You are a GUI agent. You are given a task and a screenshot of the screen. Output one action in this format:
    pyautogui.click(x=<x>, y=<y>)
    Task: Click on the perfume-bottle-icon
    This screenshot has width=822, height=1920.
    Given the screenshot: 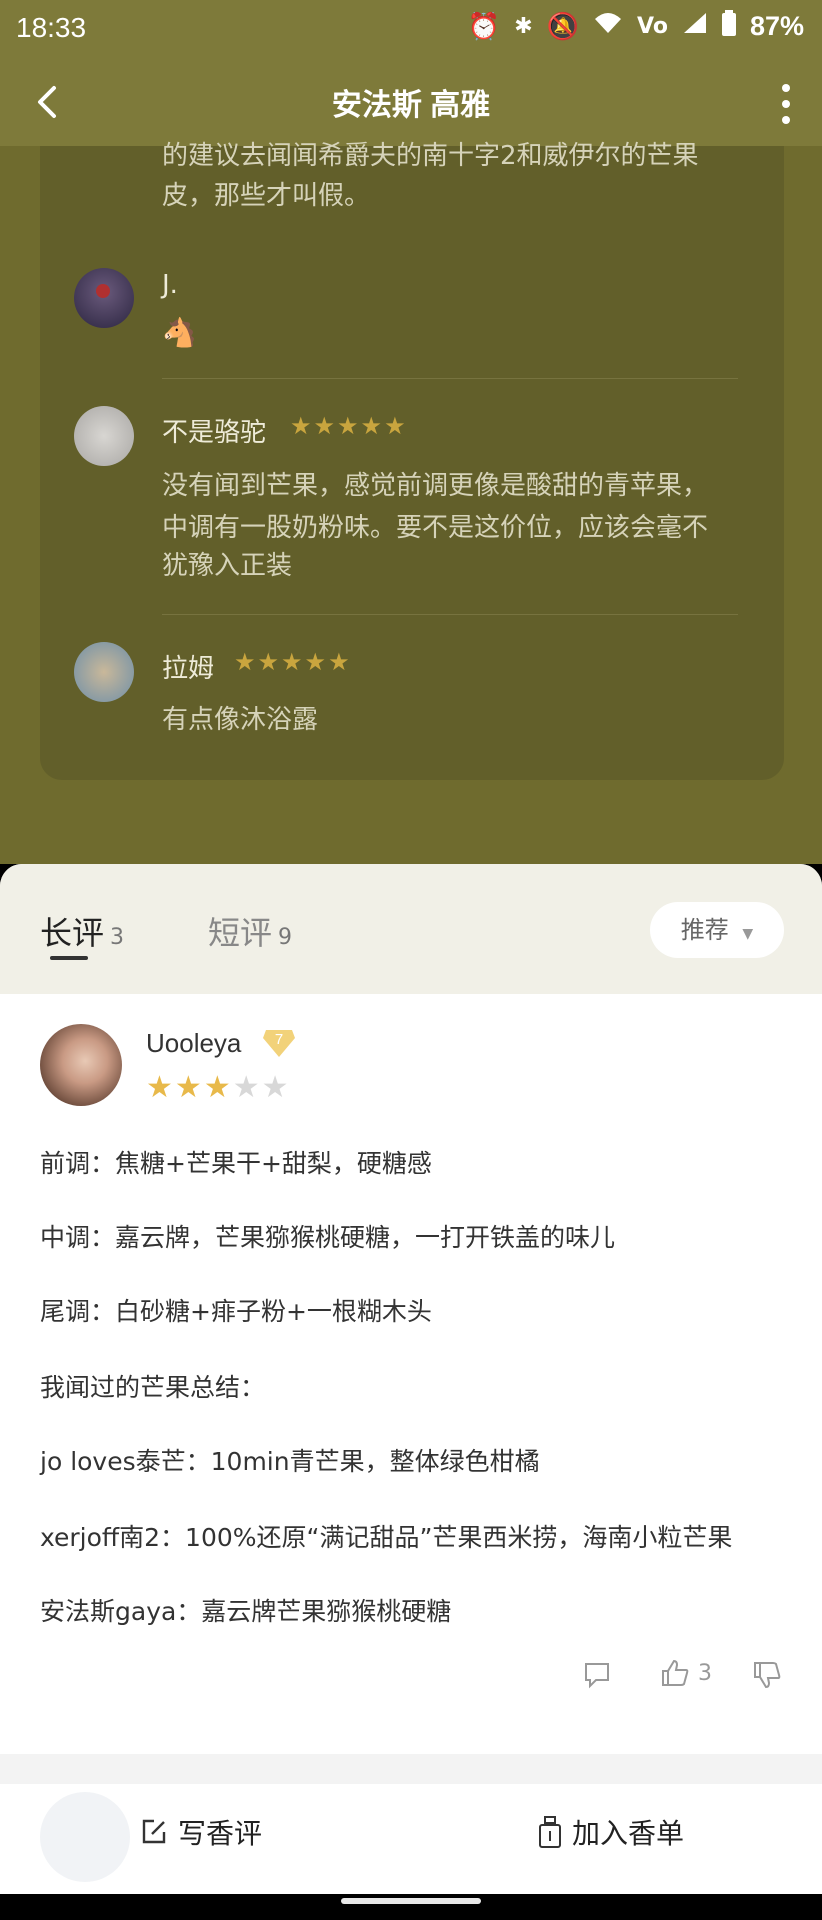 What is the action you would take?
    pyautogui.click(x=550, y=1832)
    